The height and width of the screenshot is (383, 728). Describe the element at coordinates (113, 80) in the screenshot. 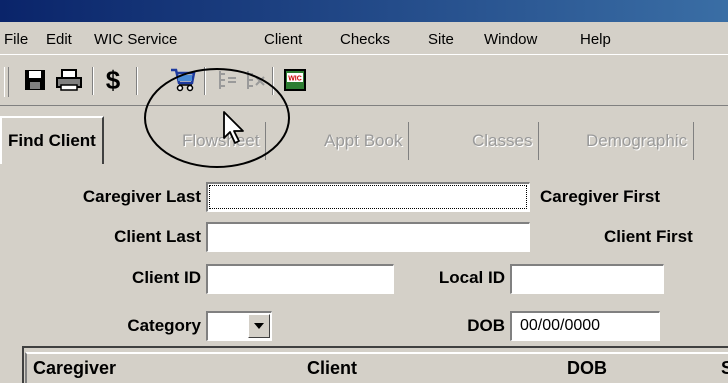

I see `dollar-icon: $` at that location.